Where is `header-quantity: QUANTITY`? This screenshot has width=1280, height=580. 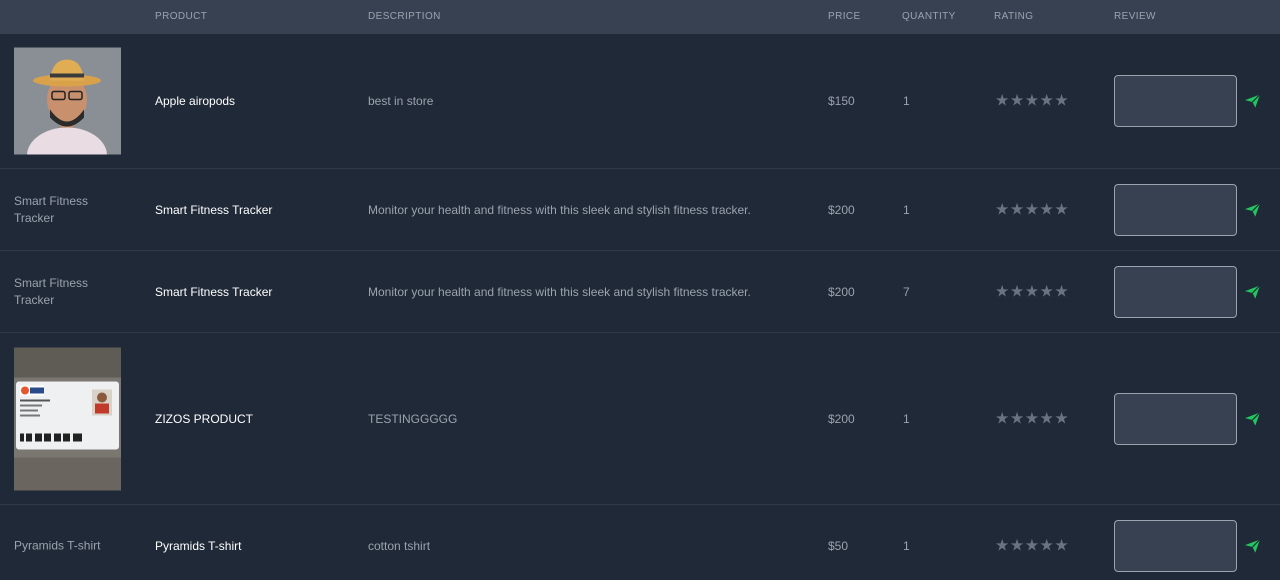
header-quantity: QUANTITY is located at coordinates (929, 16).